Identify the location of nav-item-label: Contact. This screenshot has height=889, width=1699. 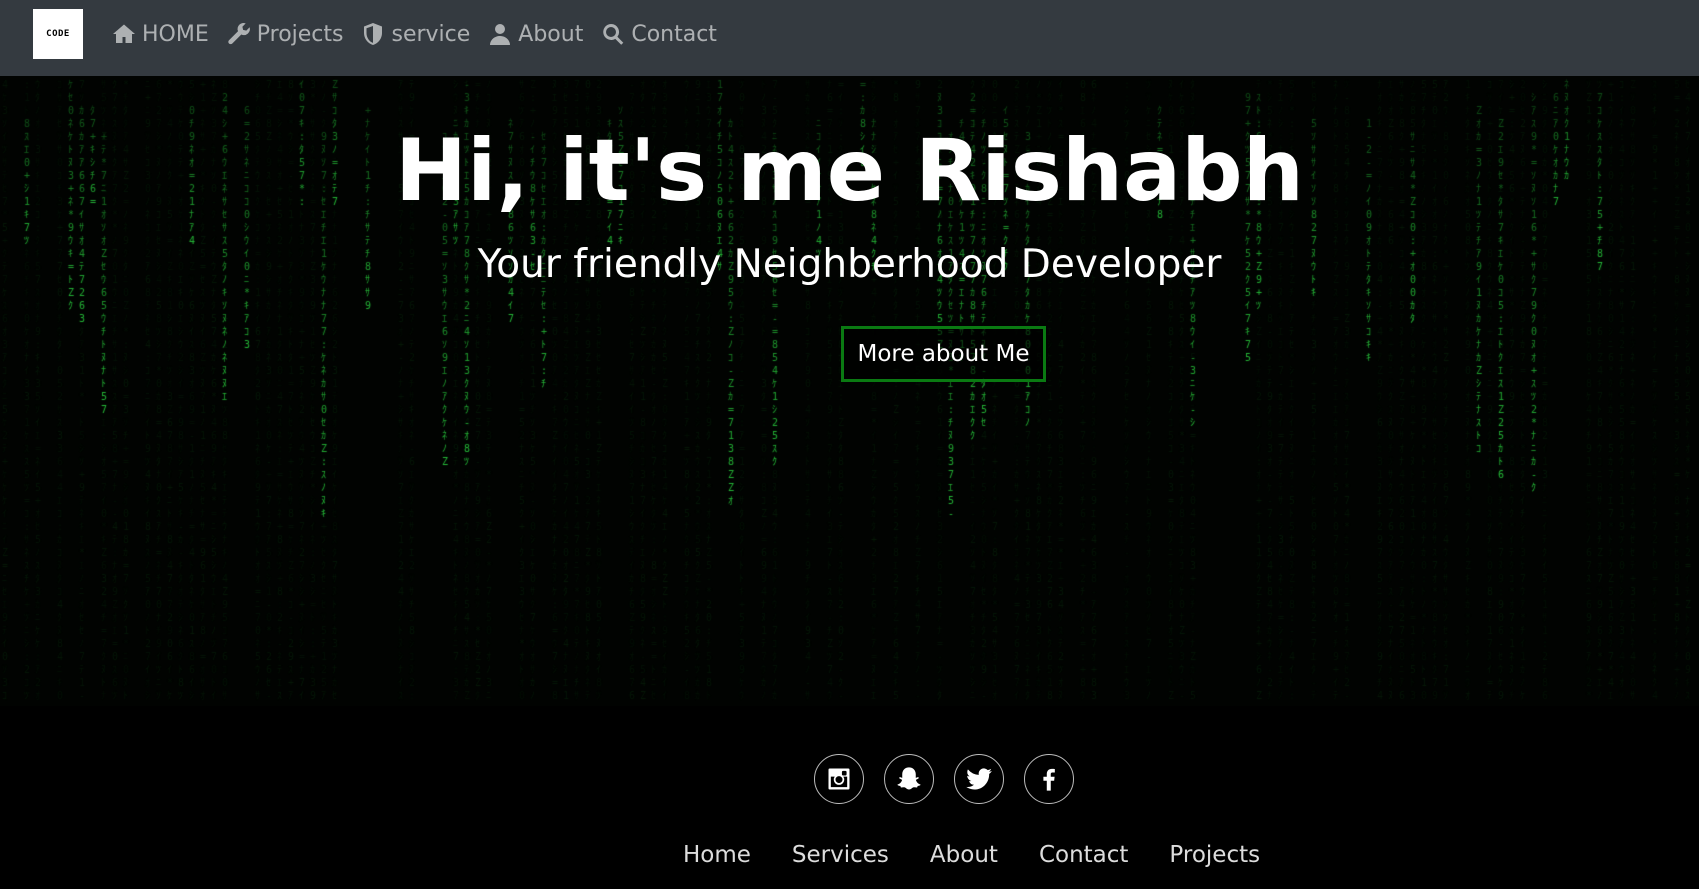
(674, 34).